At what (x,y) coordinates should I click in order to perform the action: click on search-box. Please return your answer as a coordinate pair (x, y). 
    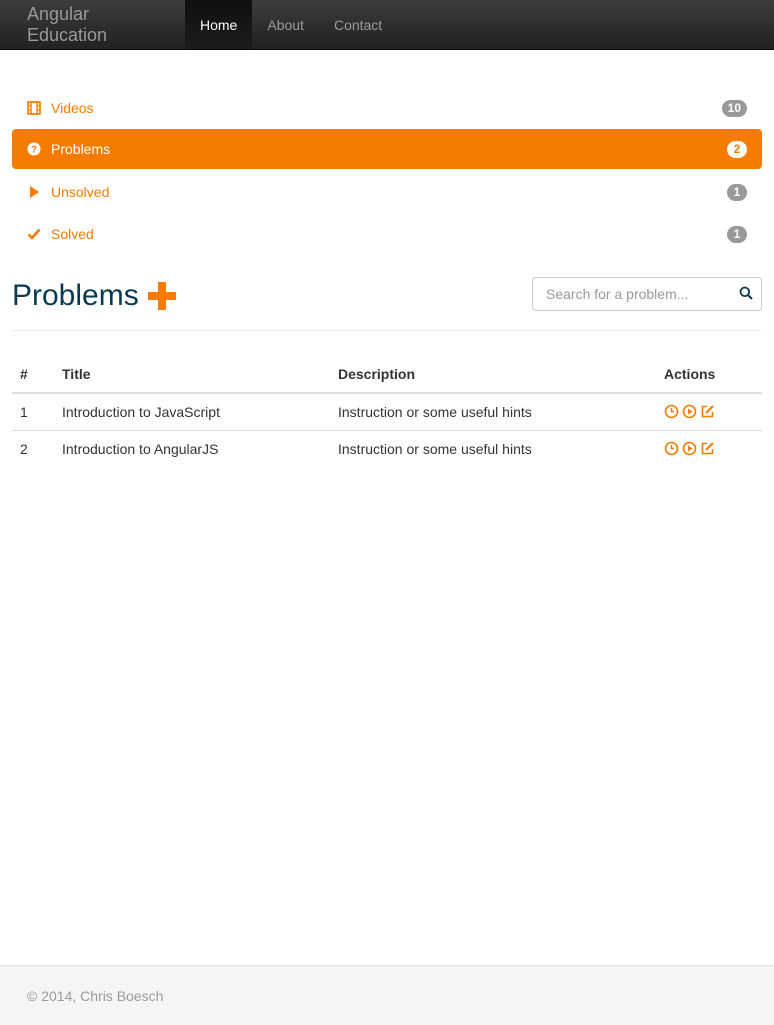
    Looking at the image, I should click on (647, 294).